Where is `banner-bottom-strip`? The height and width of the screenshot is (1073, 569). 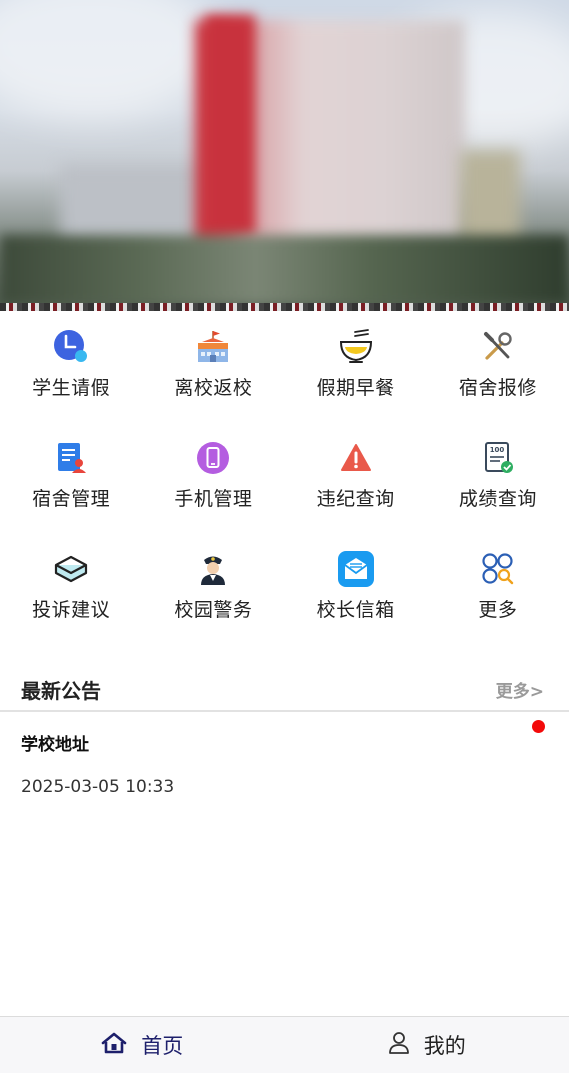 banner-bottom-strip is located at coordinates (284, 307).